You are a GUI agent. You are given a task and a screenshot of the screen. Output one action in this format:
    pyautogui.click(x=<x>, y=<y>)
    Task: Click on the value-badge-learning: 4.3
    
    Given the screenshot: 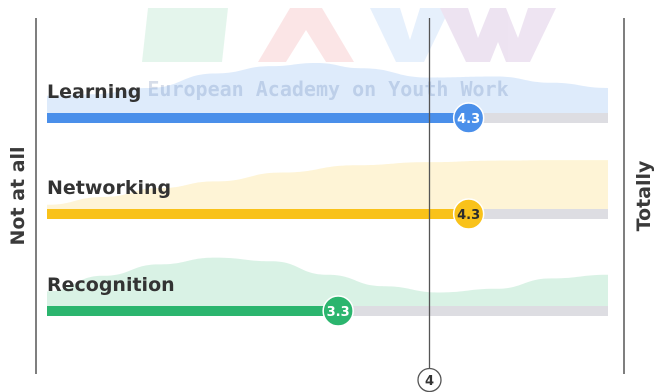 What is the action you would take?
    pyautogui.click(x=468, y=118)
    